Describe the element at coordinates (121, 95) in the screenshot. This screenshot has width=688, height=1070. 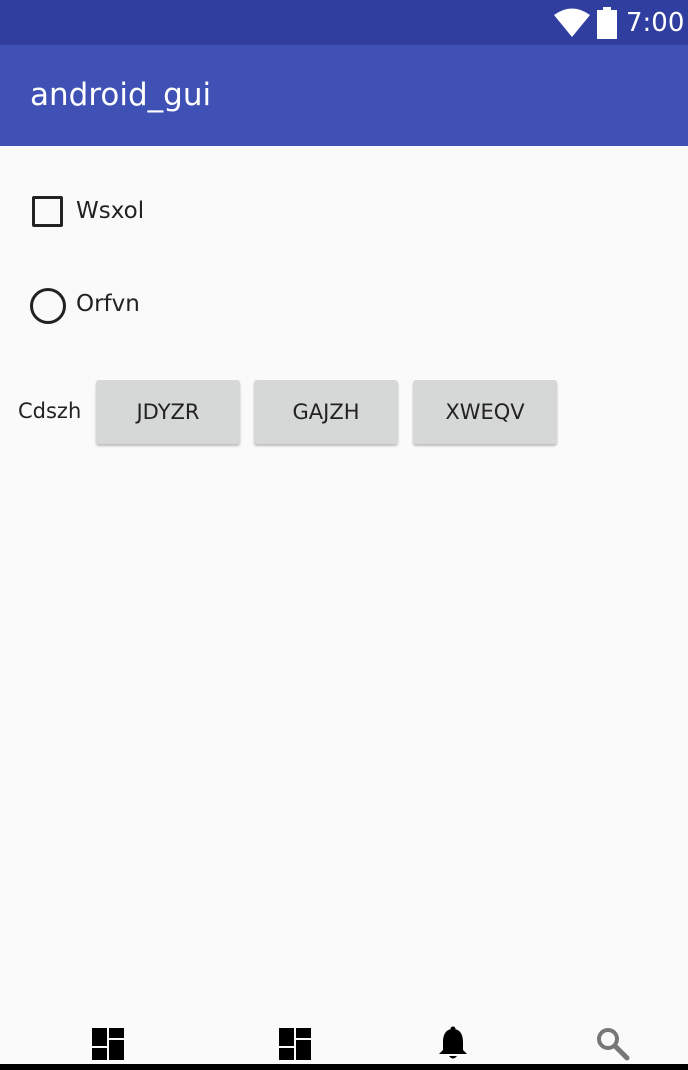
I see `app-title: android_gui` at that location.